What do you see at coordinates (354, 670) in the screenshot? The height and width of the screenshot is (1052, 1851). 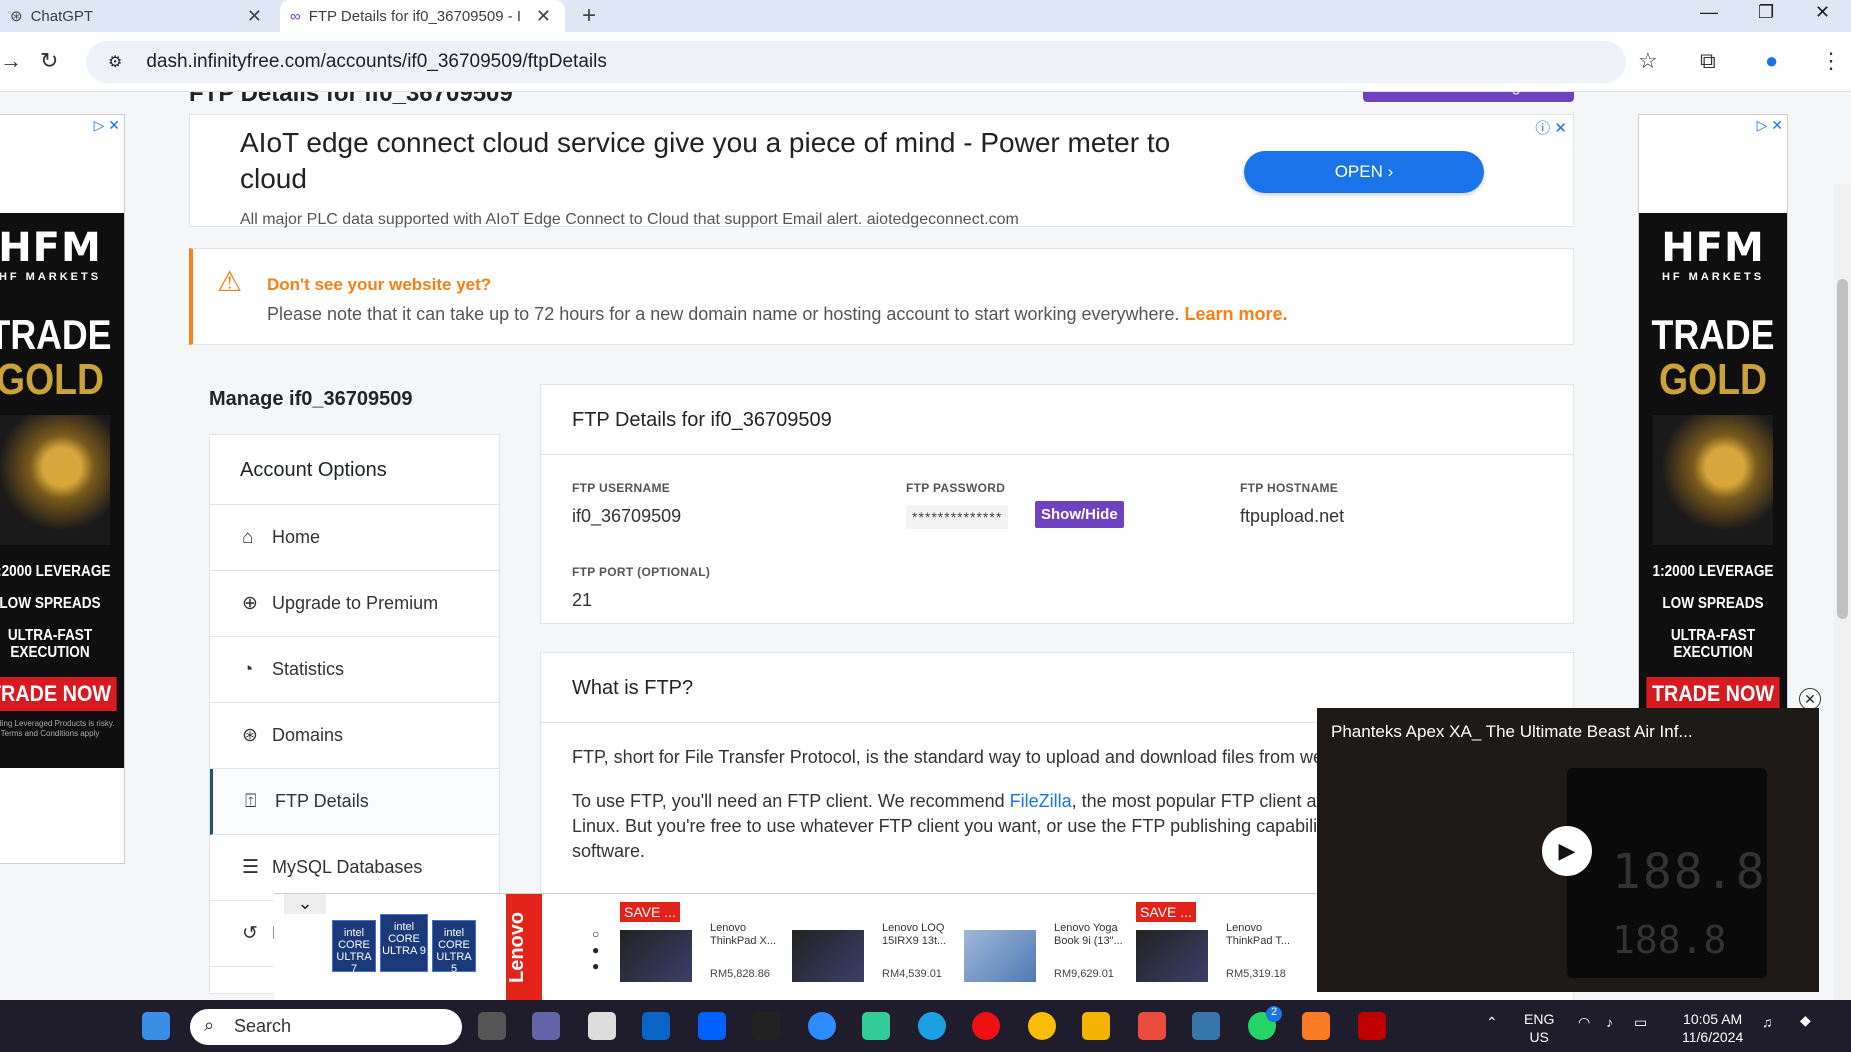 I see `sidebar-item-statistics: ◔ Statistics` at bounding box center [354, 670].